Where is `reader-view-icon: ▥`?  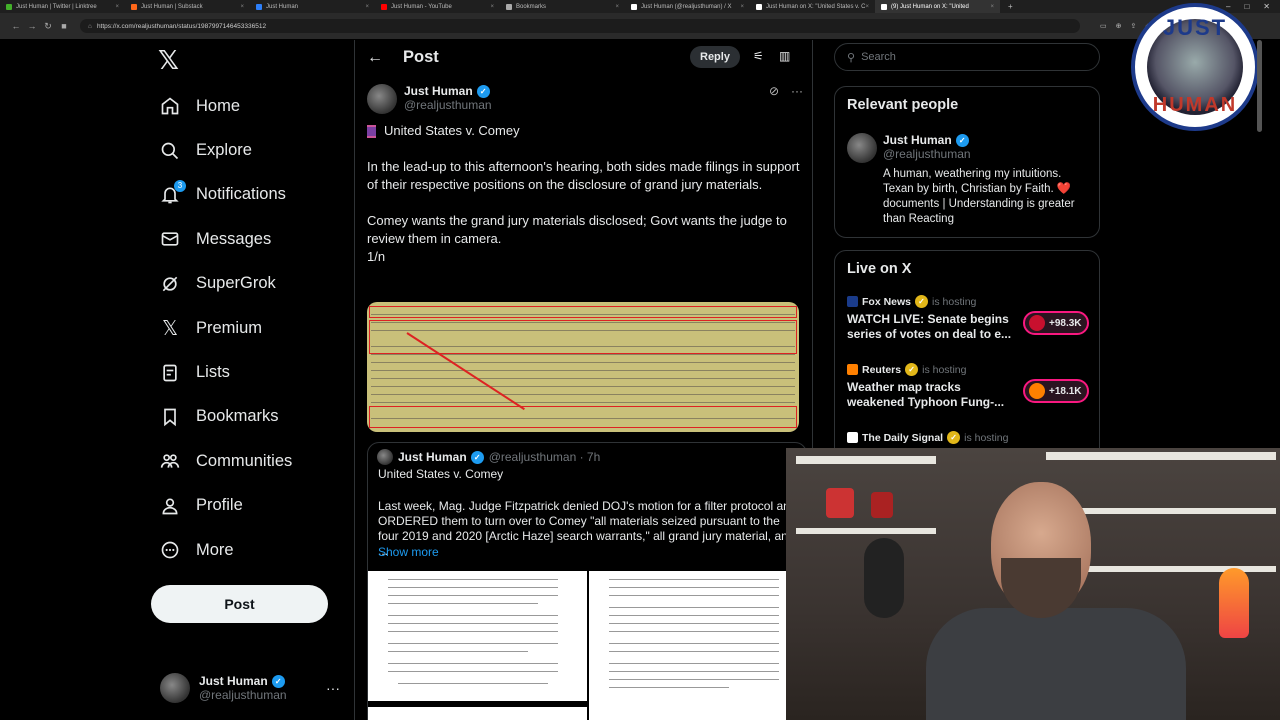 reader-view-icon: ▥ is located at coordinates (784, 56).